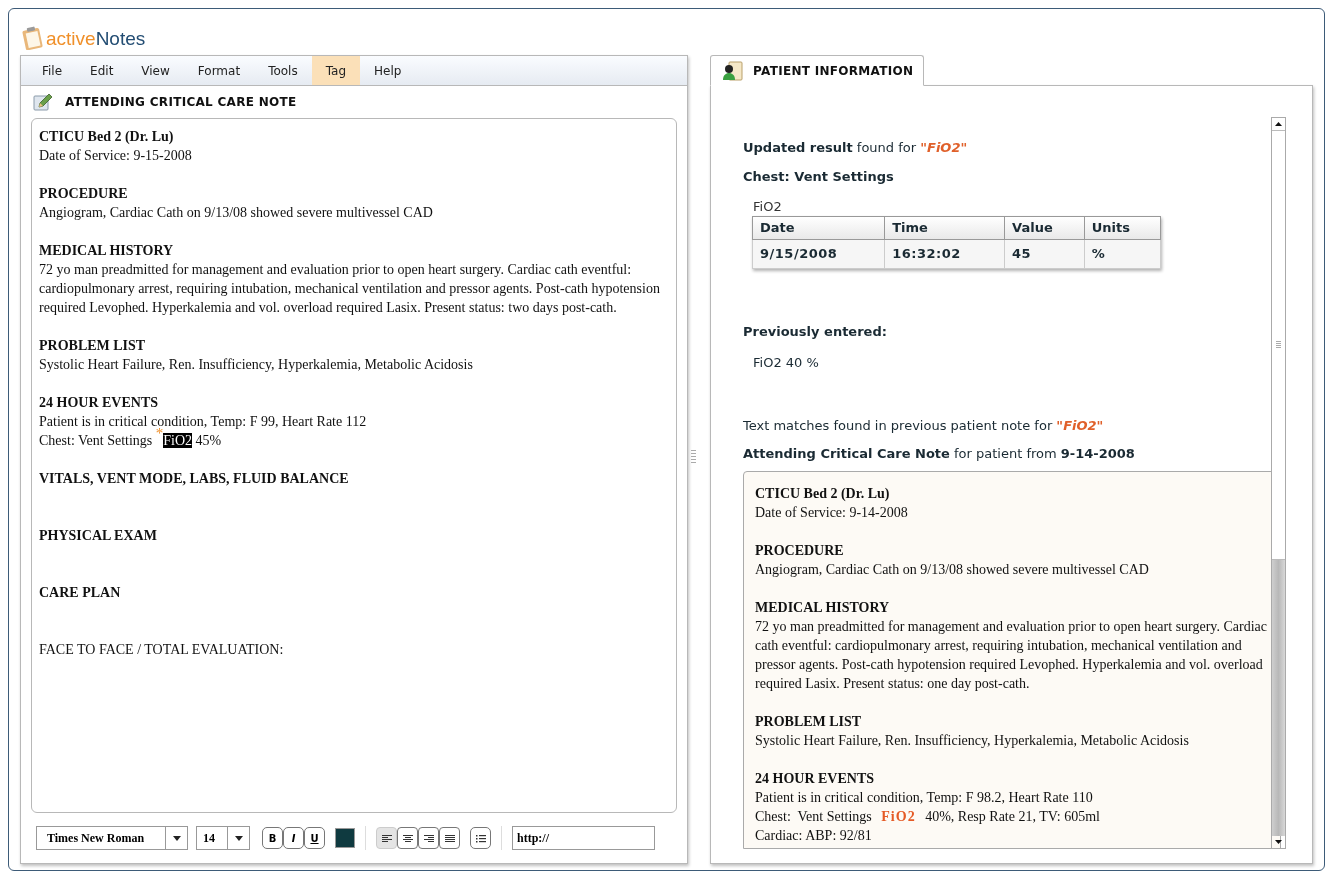 This screenshot has width=1333, height=877. What do you see at coordinates (939, 453) in the screenshot?
I see `matches-source: Attending Critical Care Note for patient from 9-14-2008` at bounding box center [939, 453].